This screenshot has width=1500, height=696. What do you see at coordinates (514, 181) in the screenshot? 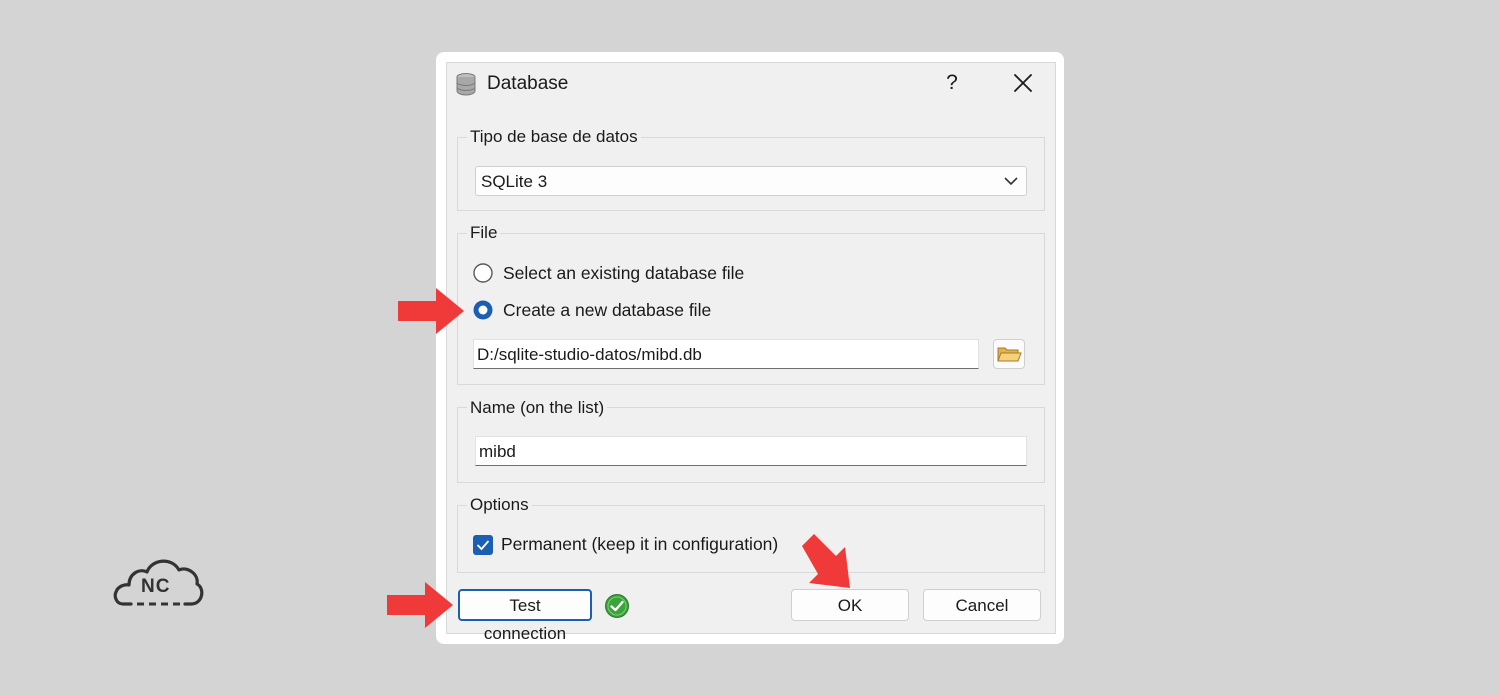
I see `db-type-value: SQLite 3` at bounding box center [514, 181].